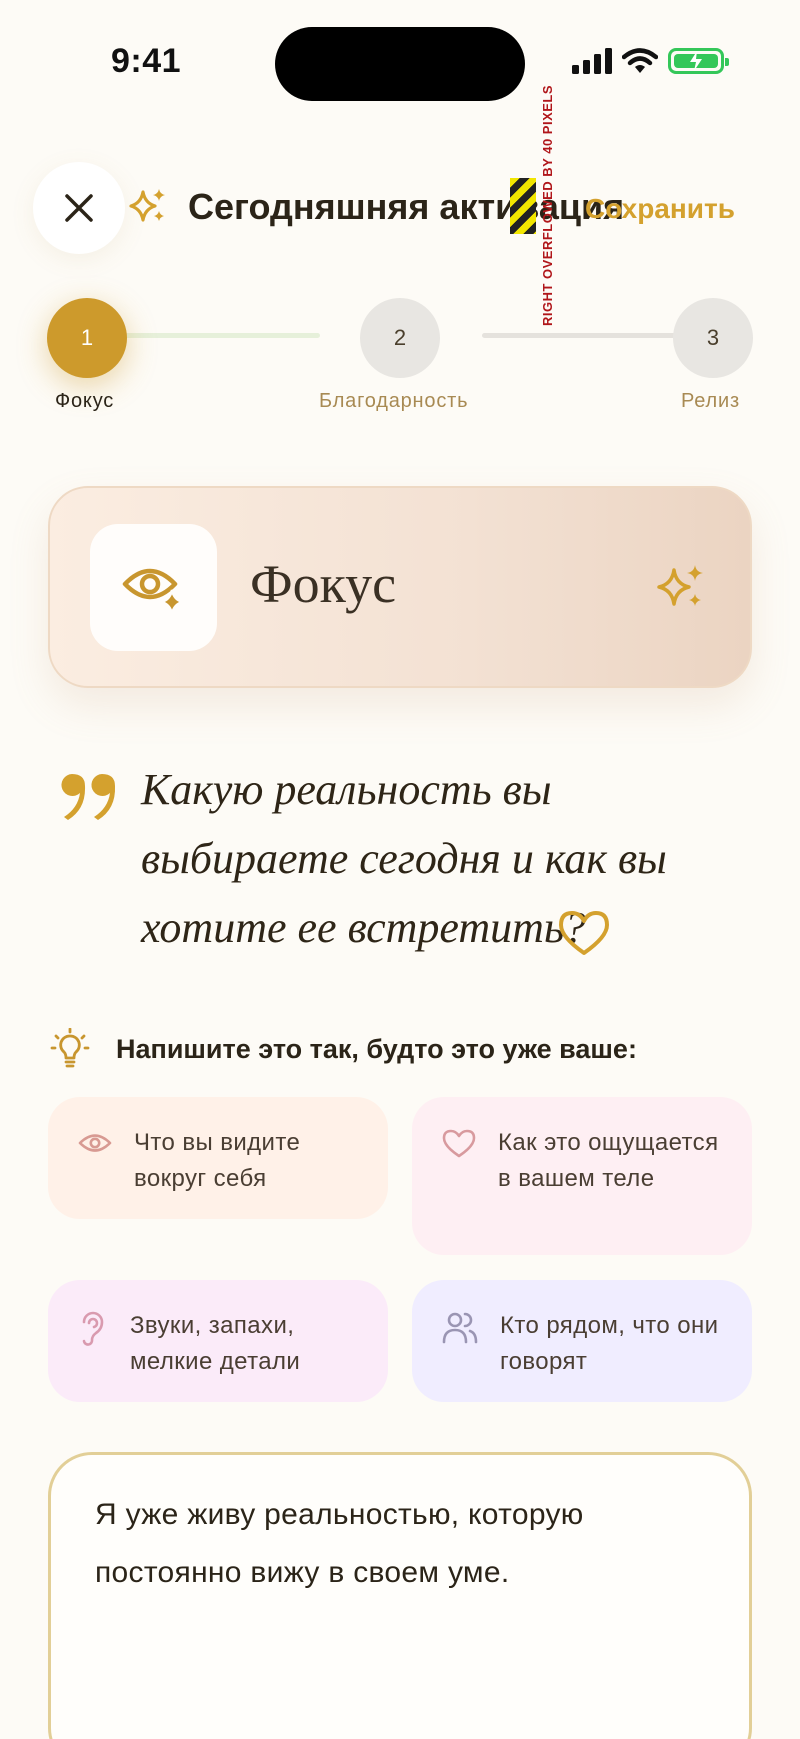  I want to click on hint-chip-see: Что вы видите вокруг себя, so click(218, 1158).